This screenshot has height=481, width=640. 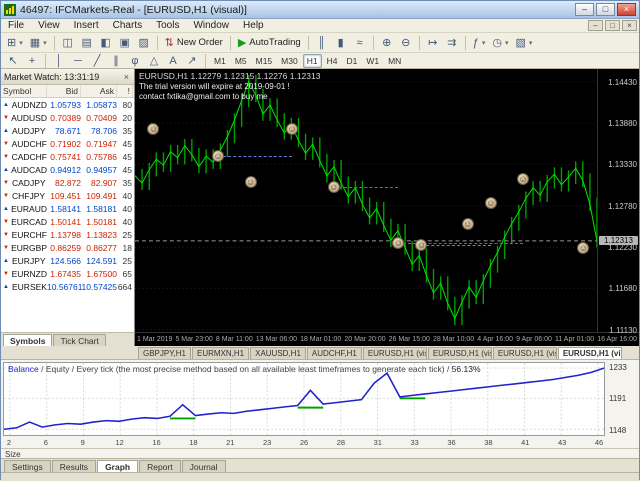 What do you see at coordinates (253, 25) in the screenshot?
I see `menu-help: Help` at bounding box center [253, 25].